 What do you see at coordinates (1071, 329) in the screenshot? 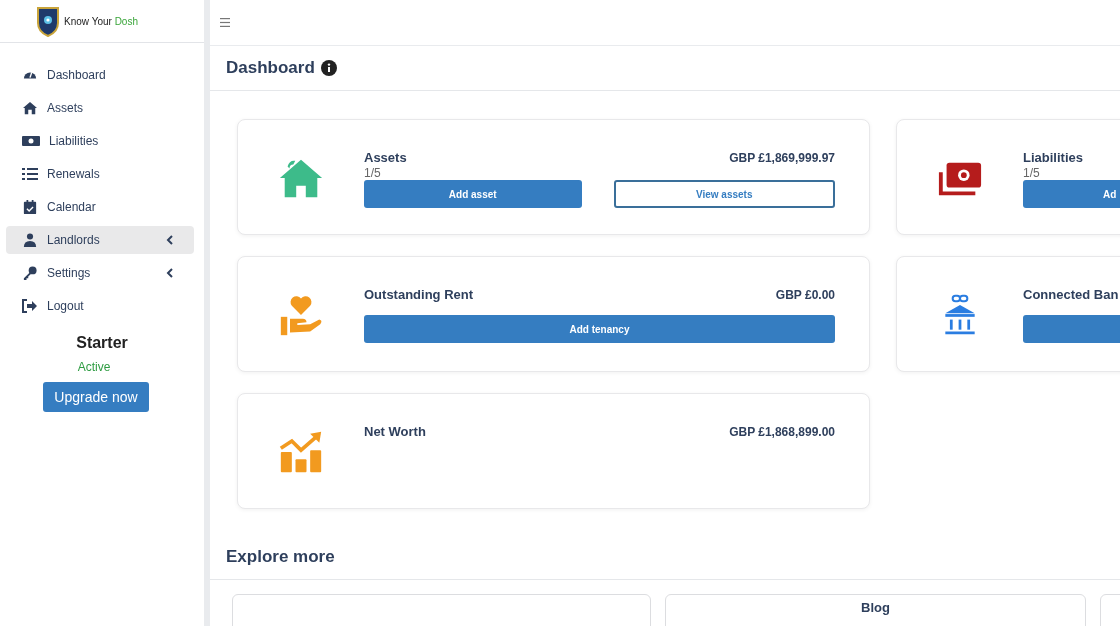
I see `action-button` at bounding box center [1071, 329].